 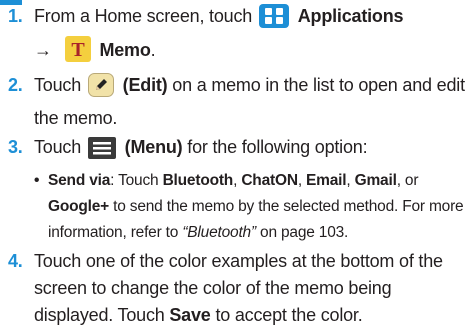 What do you see at coordinates (15, 85) in the screenshot?
I see `step-number: 2.` at bounding box center [15, 85].